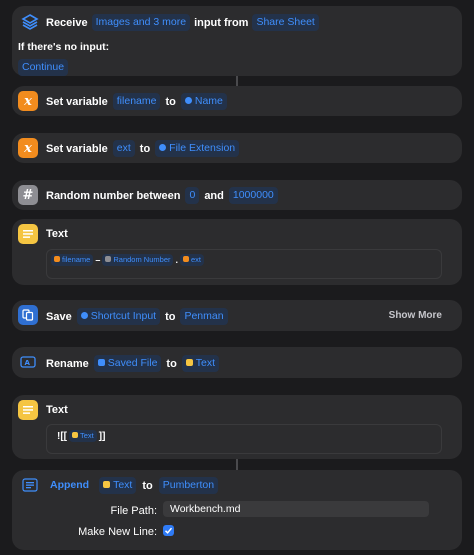 This screenshot has width=474, height=555. I want to click on save-action-card: Save Shortcut Input to Penman Show More, so click(237, 315).